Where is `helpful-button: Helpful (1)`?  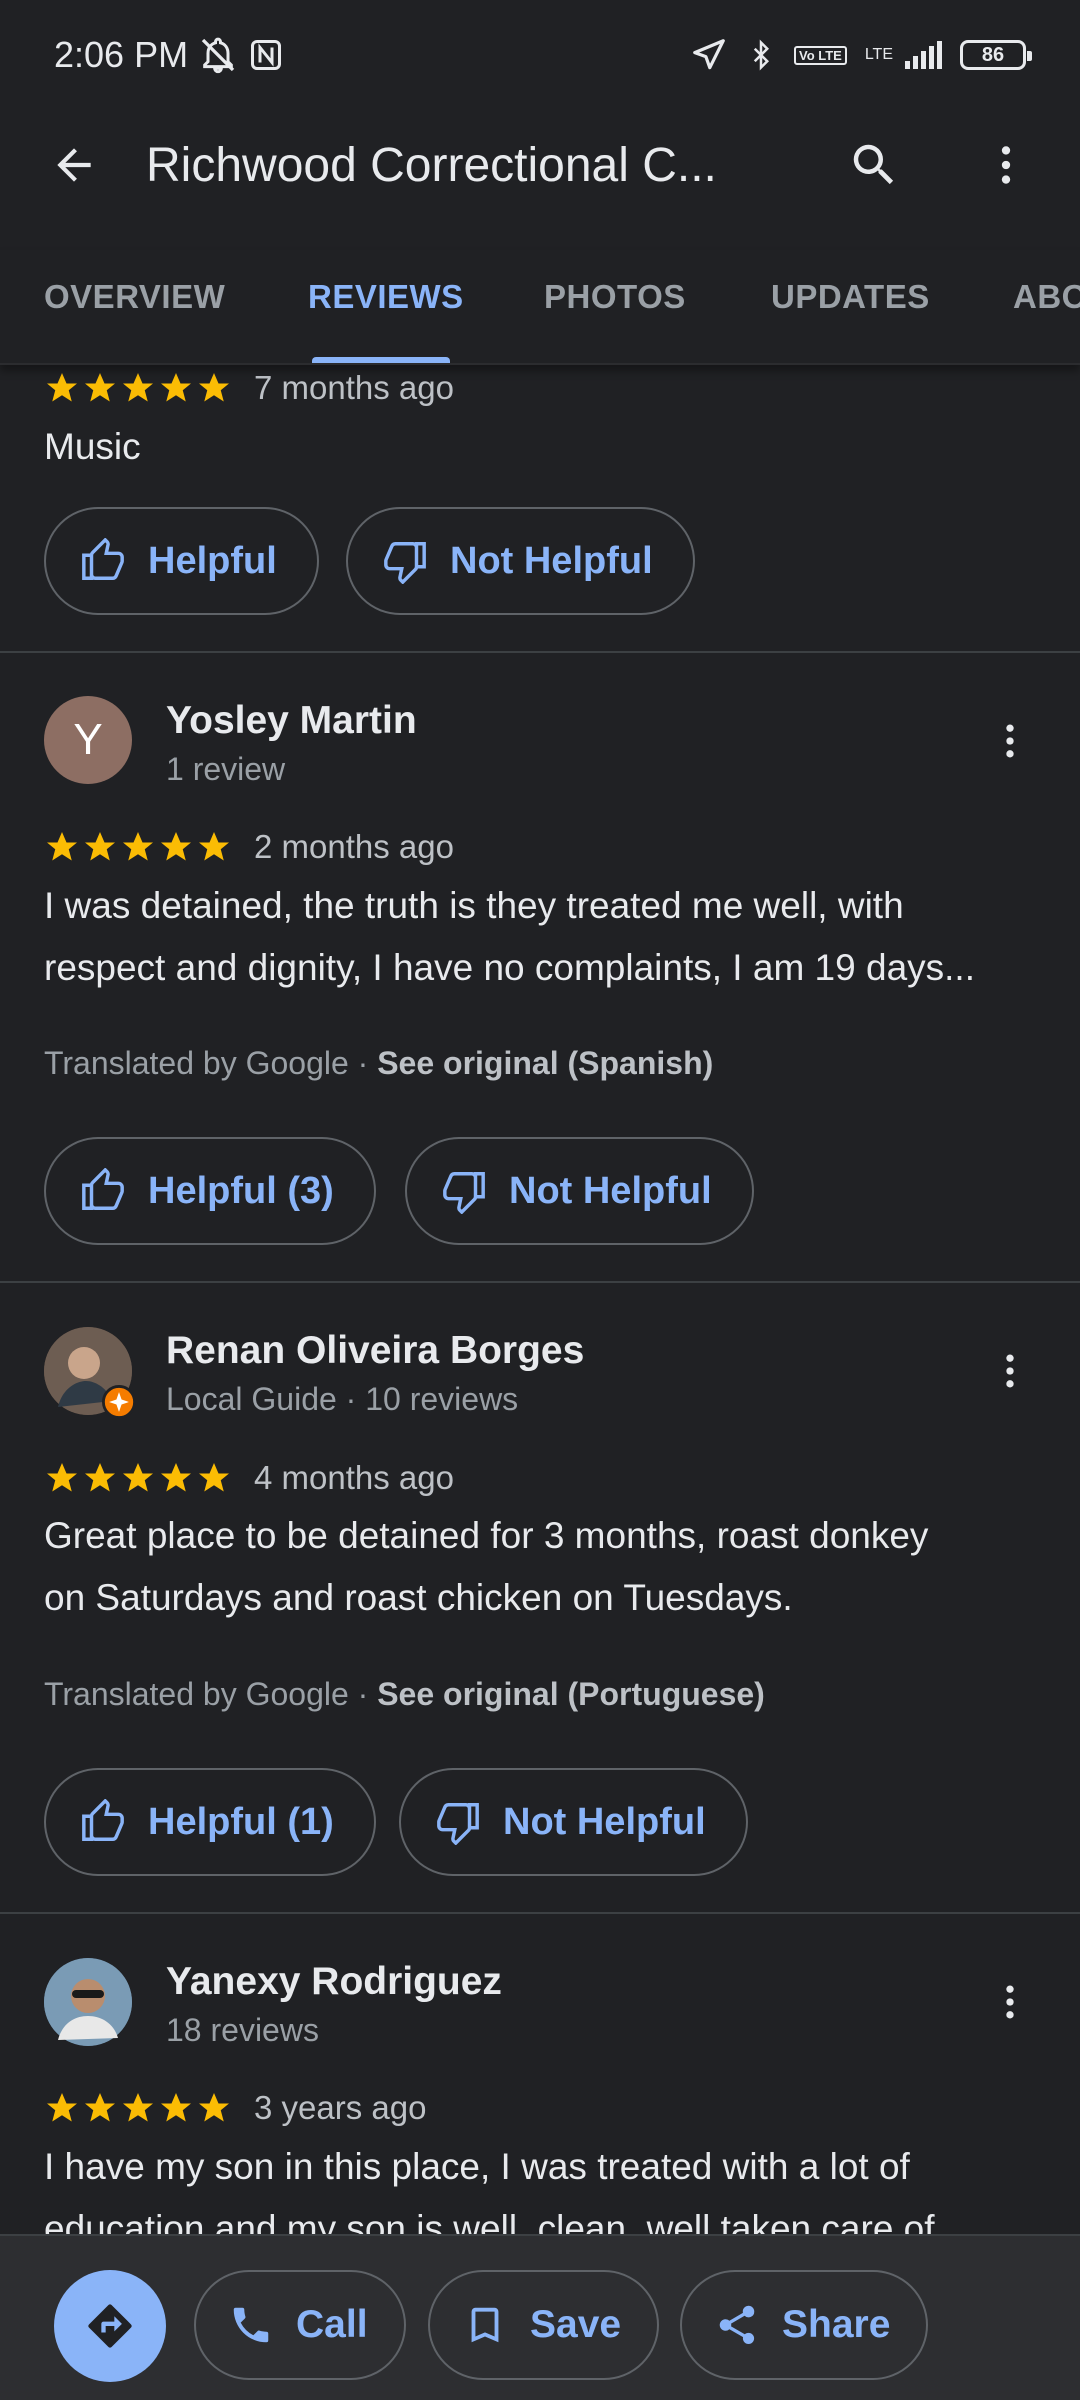 helpful-button: Helpful (1) is located at coordinates (210, 1822).